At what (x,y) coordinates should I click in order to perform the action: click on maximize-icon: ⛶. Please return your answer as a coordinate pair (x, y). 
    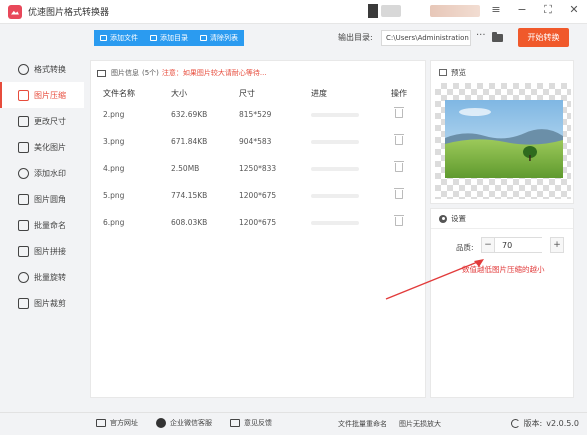
    Looking at the image, I should click on (548, 10).